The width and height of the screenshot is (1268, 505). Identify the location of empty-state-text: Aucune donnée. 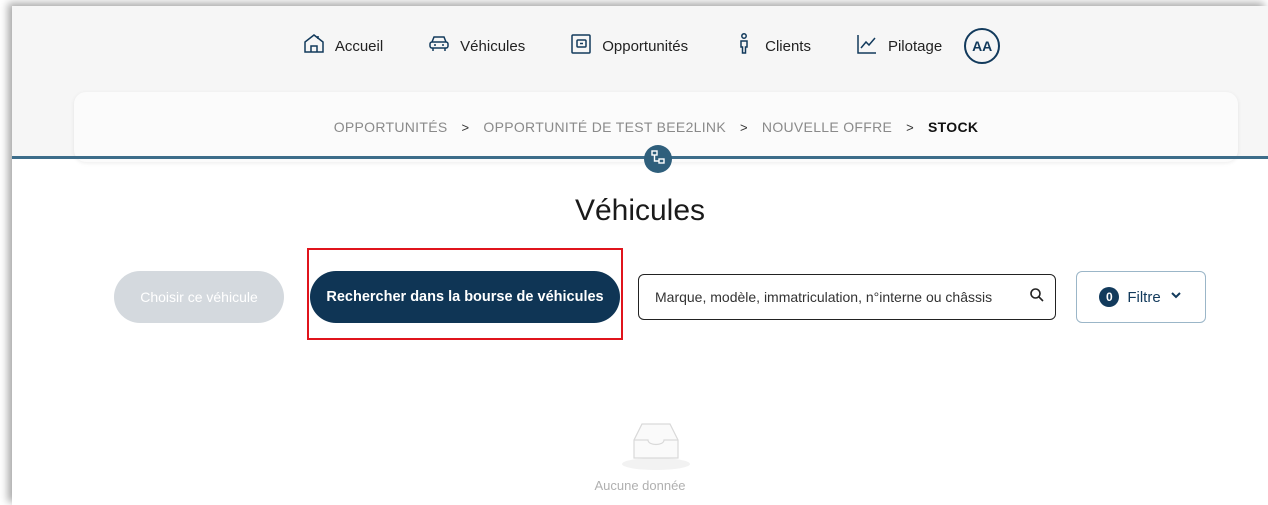
(640, 485).